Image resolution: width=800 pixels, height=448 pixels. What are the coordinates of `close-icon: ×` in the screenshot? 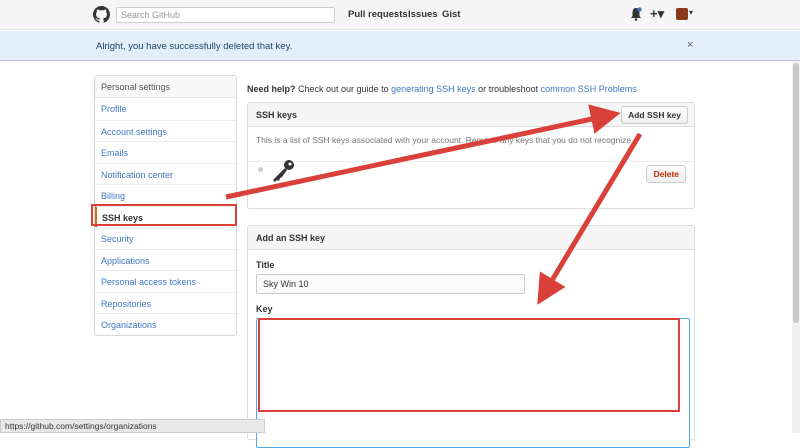 It's located at (690, 45).